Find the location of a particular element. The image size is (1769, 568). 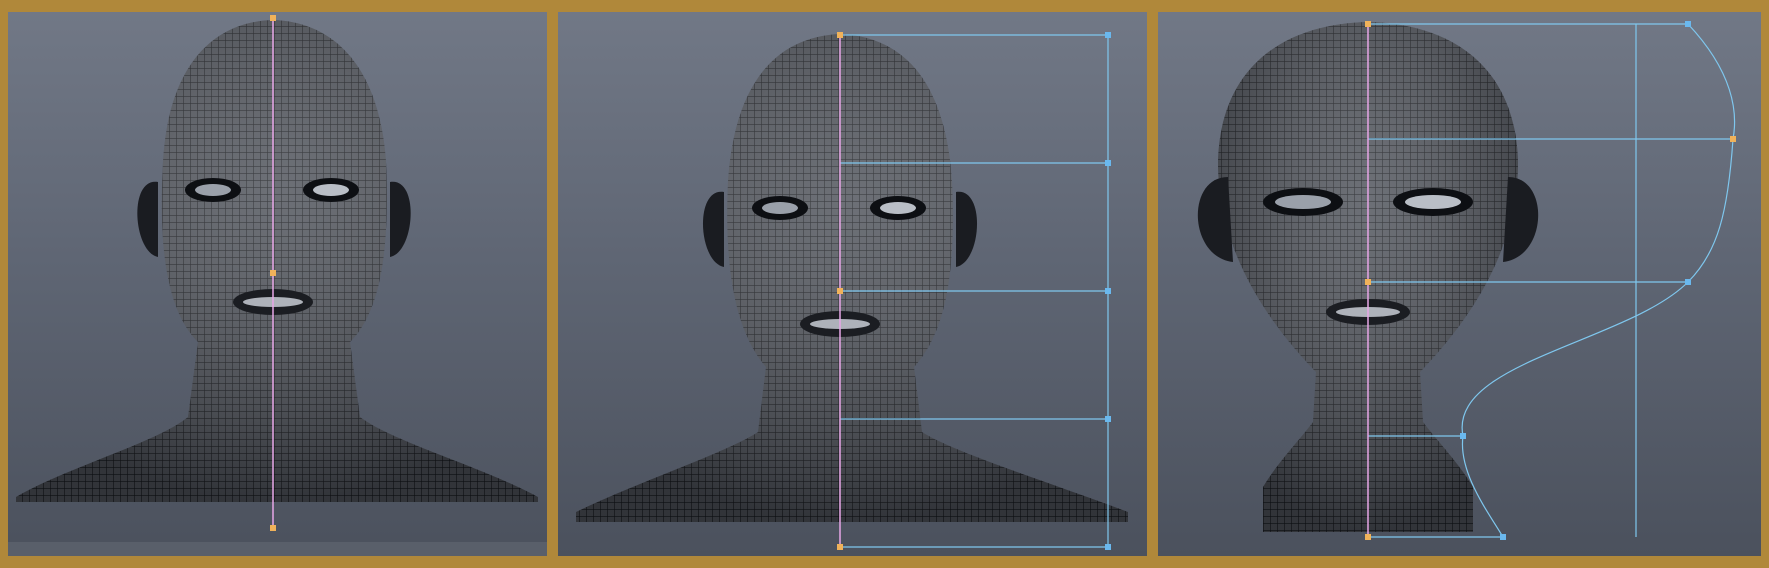

curve-point-2-active is located at coordinates (1733, 139).